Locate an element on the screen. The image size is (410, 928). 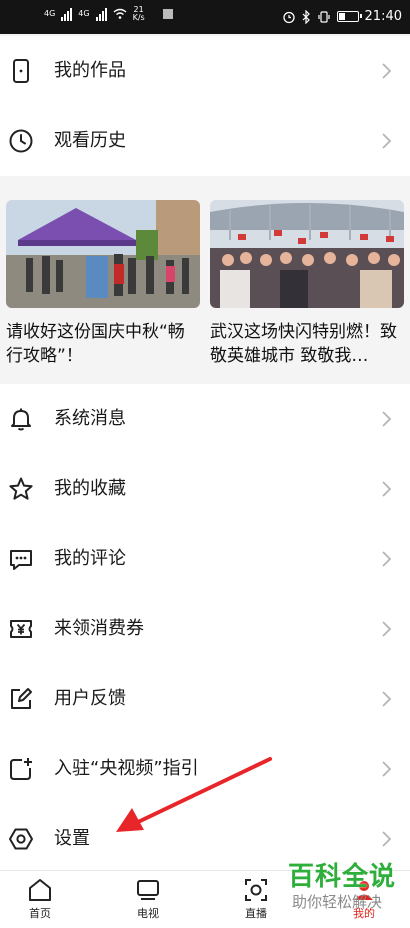
network-type-2: 4G is located at coordinates (84, 13).